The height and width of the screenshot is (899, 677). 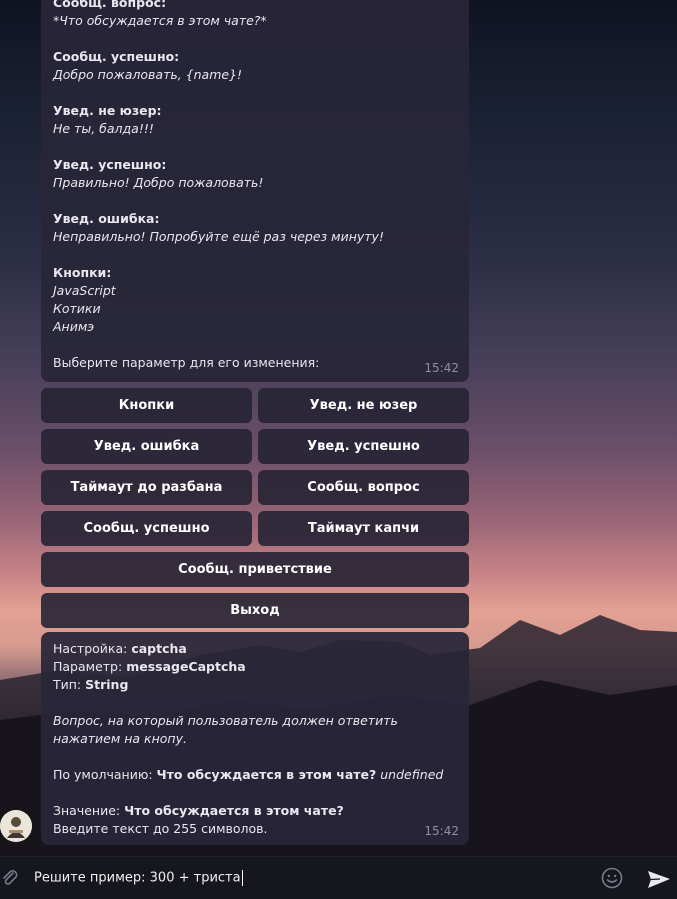 I want to click on button-value: JavaScript, so click(x=84, y=290).